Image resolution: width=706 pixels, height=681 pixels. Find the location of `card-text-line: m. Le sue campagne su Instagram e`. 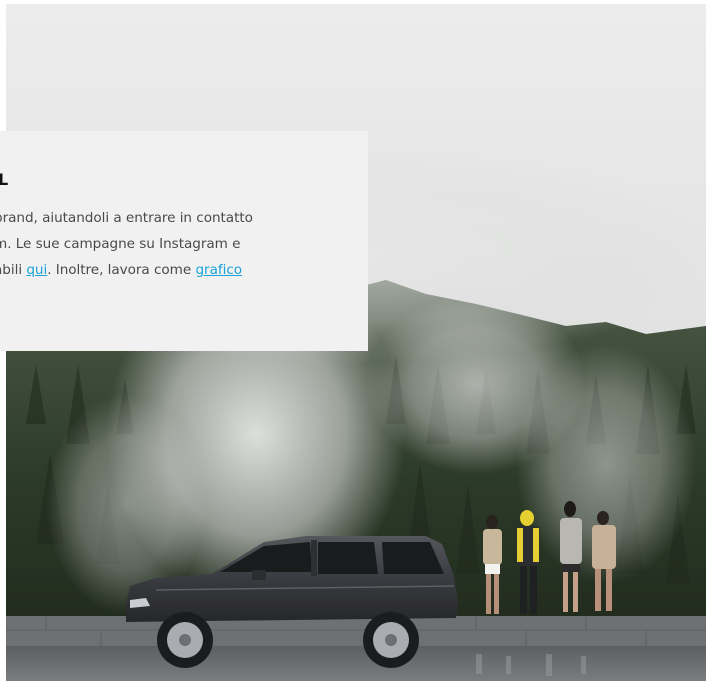

card-text-line: m. Le sue campagne su Instagram e is located at coordinates (120, 244).